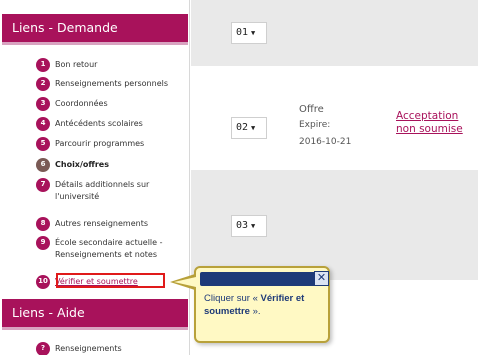 The image size is (478, 355). Describe the element at coordinates (242, 127) in the screenshot. I see `select-value: 02` at that location.